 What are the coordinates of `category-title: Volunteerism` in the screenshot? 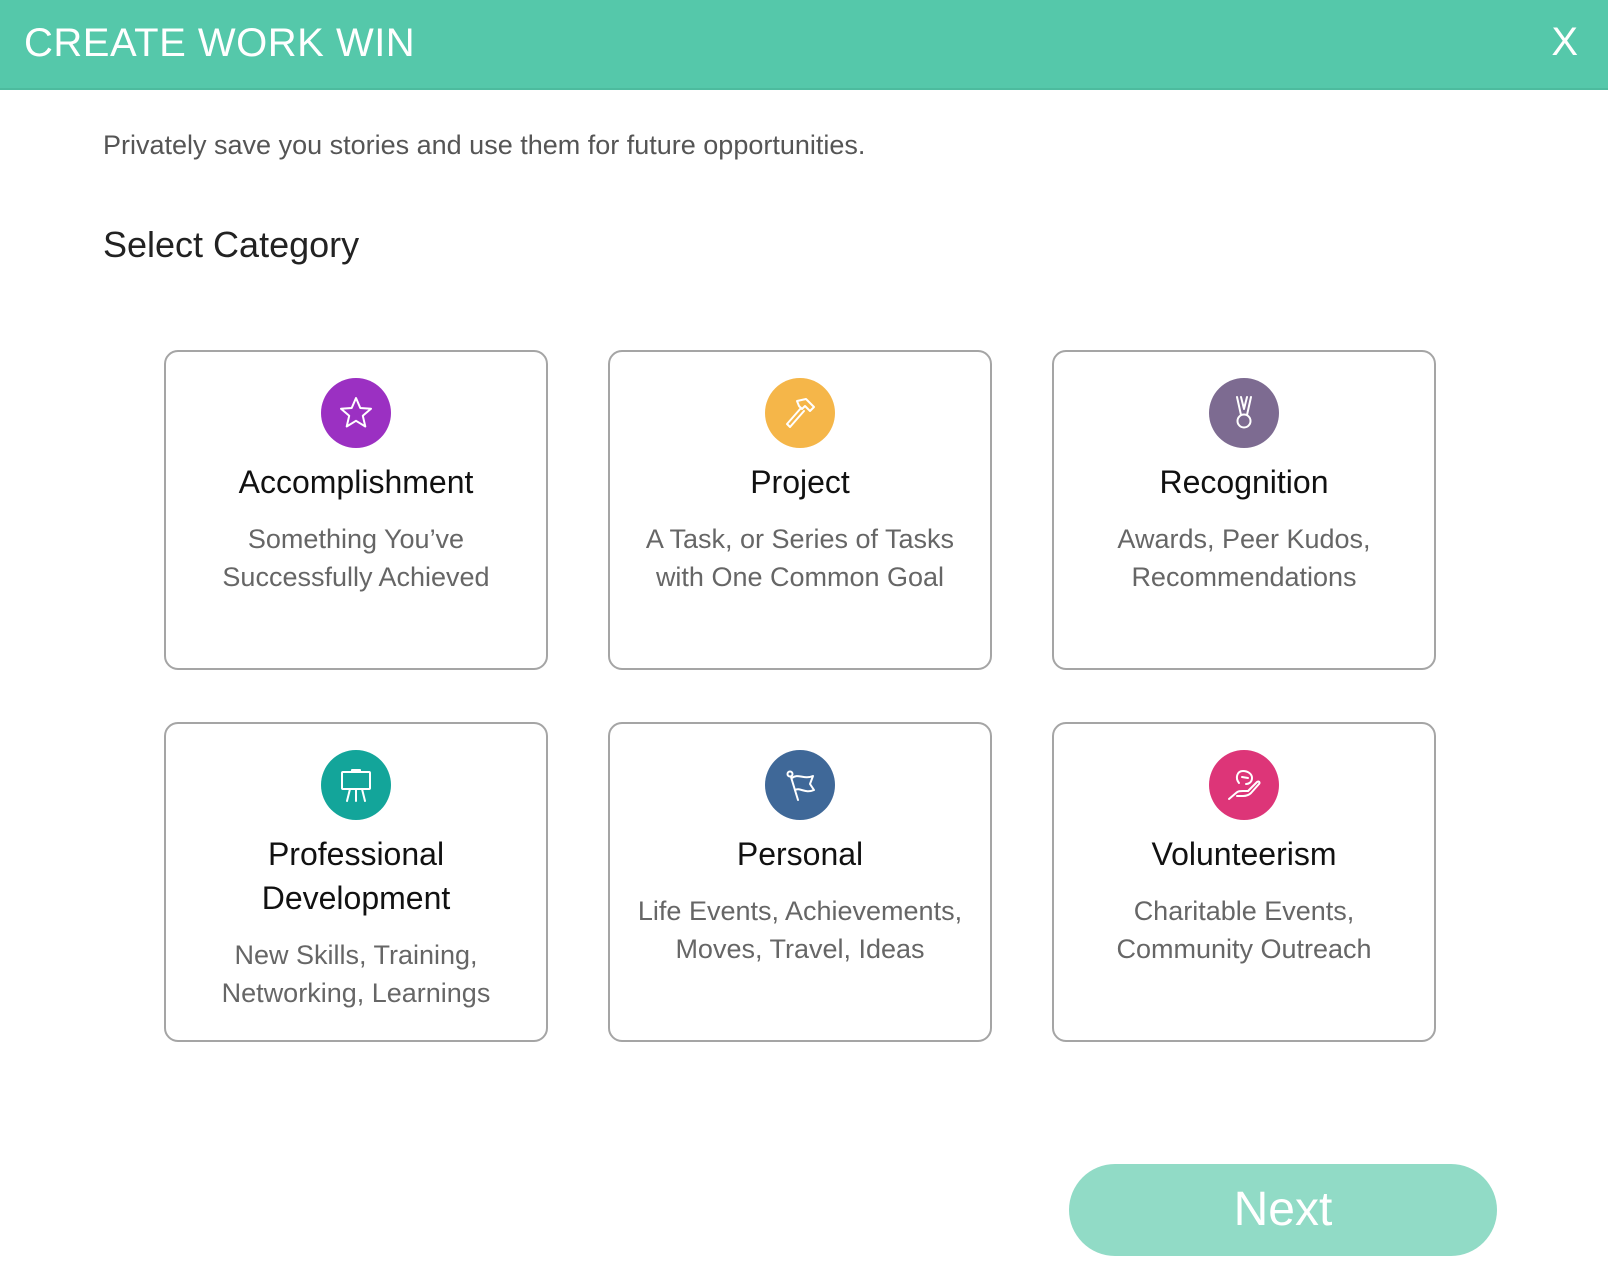 It's located at (1244, 854).